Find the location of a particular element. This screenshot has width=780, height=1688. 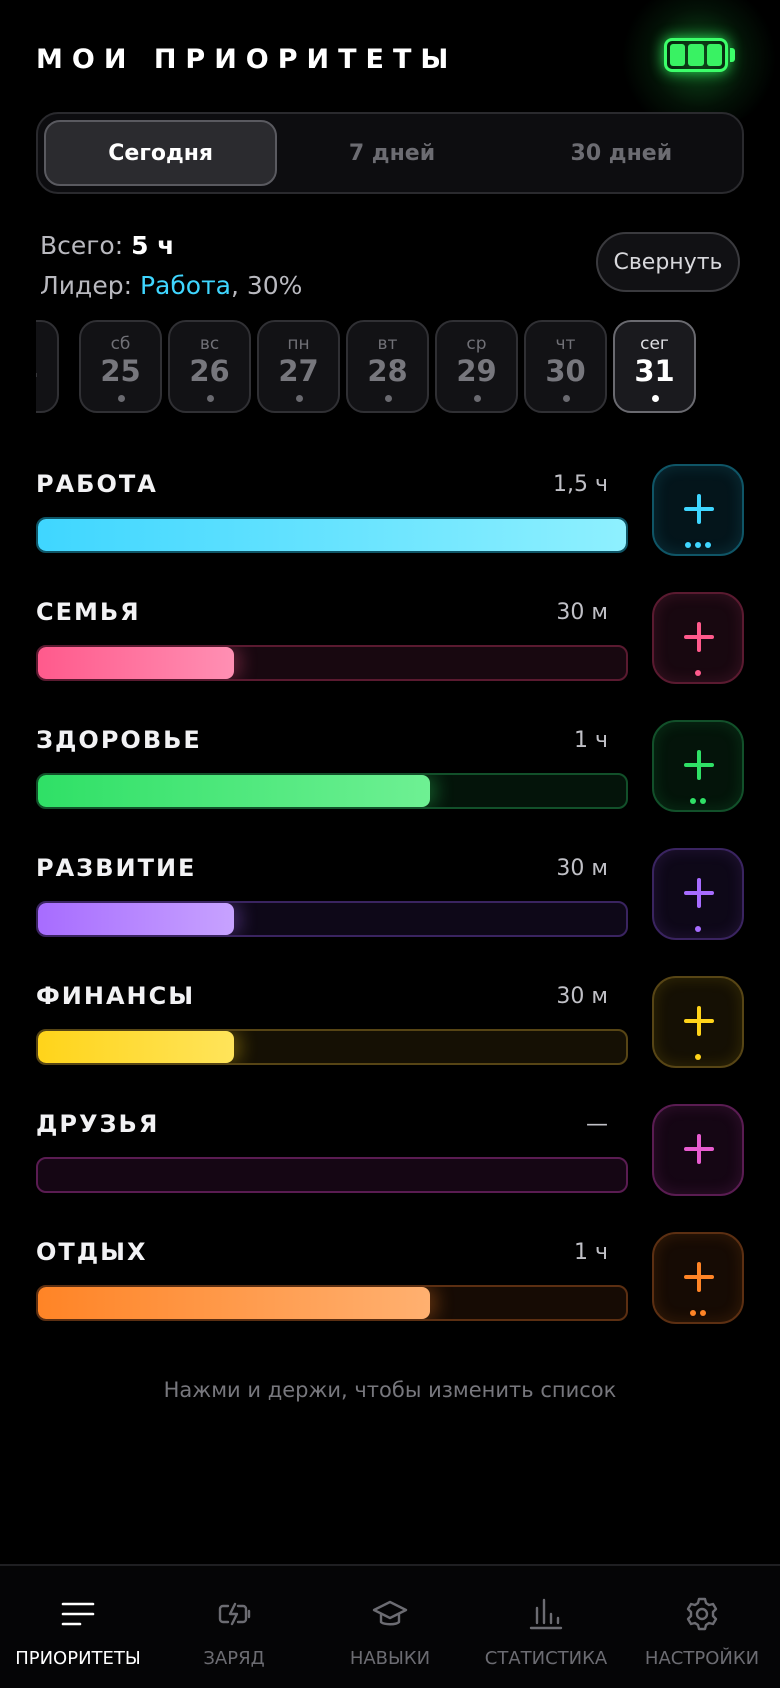

day-chip: вт 28 is located at coordinates (387, 366).